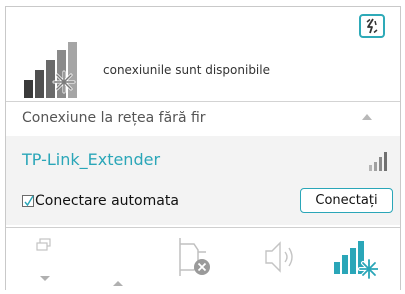 The width and height of the screenshot is (405, 294). I want to click on windows-icon, so click(44, 250).